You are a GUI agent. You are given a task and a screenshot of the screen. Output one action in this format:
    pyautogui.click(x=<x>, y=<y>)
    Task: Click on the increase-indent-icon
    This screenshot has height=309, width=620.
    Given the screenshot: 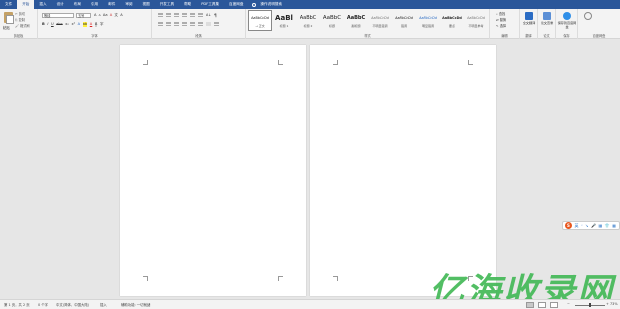 What is the action you would take?
    pyautogui.click(x=192, y=15)
    